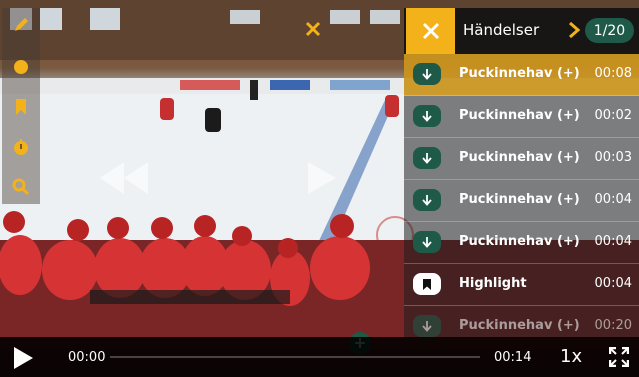  I want to click on event-time: 00:08, so click(613, 73).